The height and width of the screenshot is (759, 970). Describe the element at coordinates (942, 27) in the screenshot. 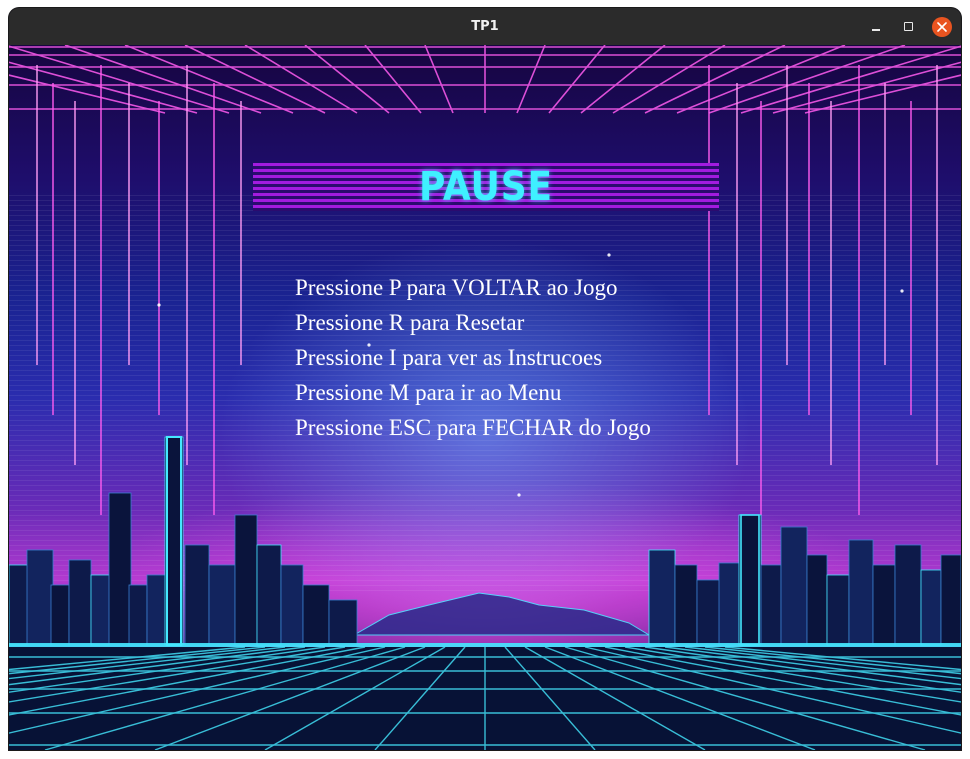

I see `close-icon` at that location.